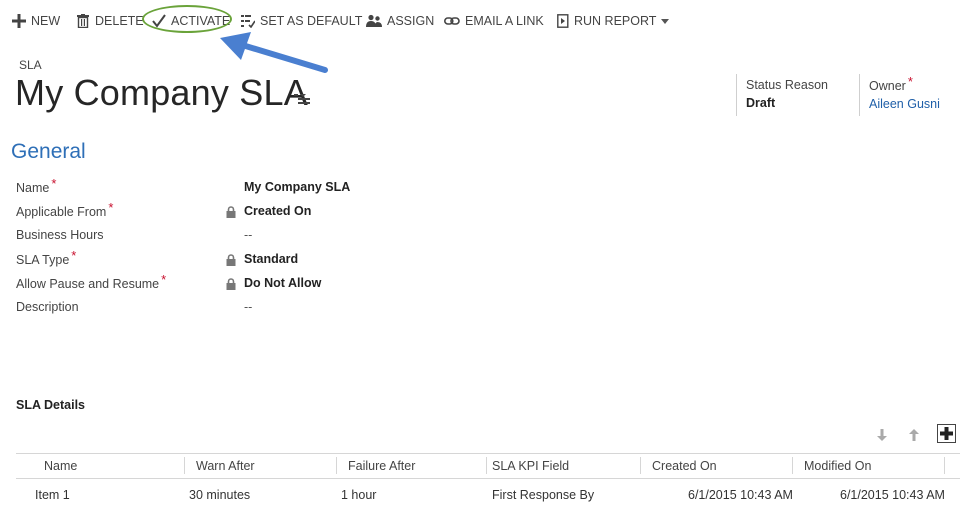 This screenshot has width=960, height=525. What do you see at coordinates (159, 21) in the screenshot?
I see `checkmark-icon` at bounding box center [159, 21].